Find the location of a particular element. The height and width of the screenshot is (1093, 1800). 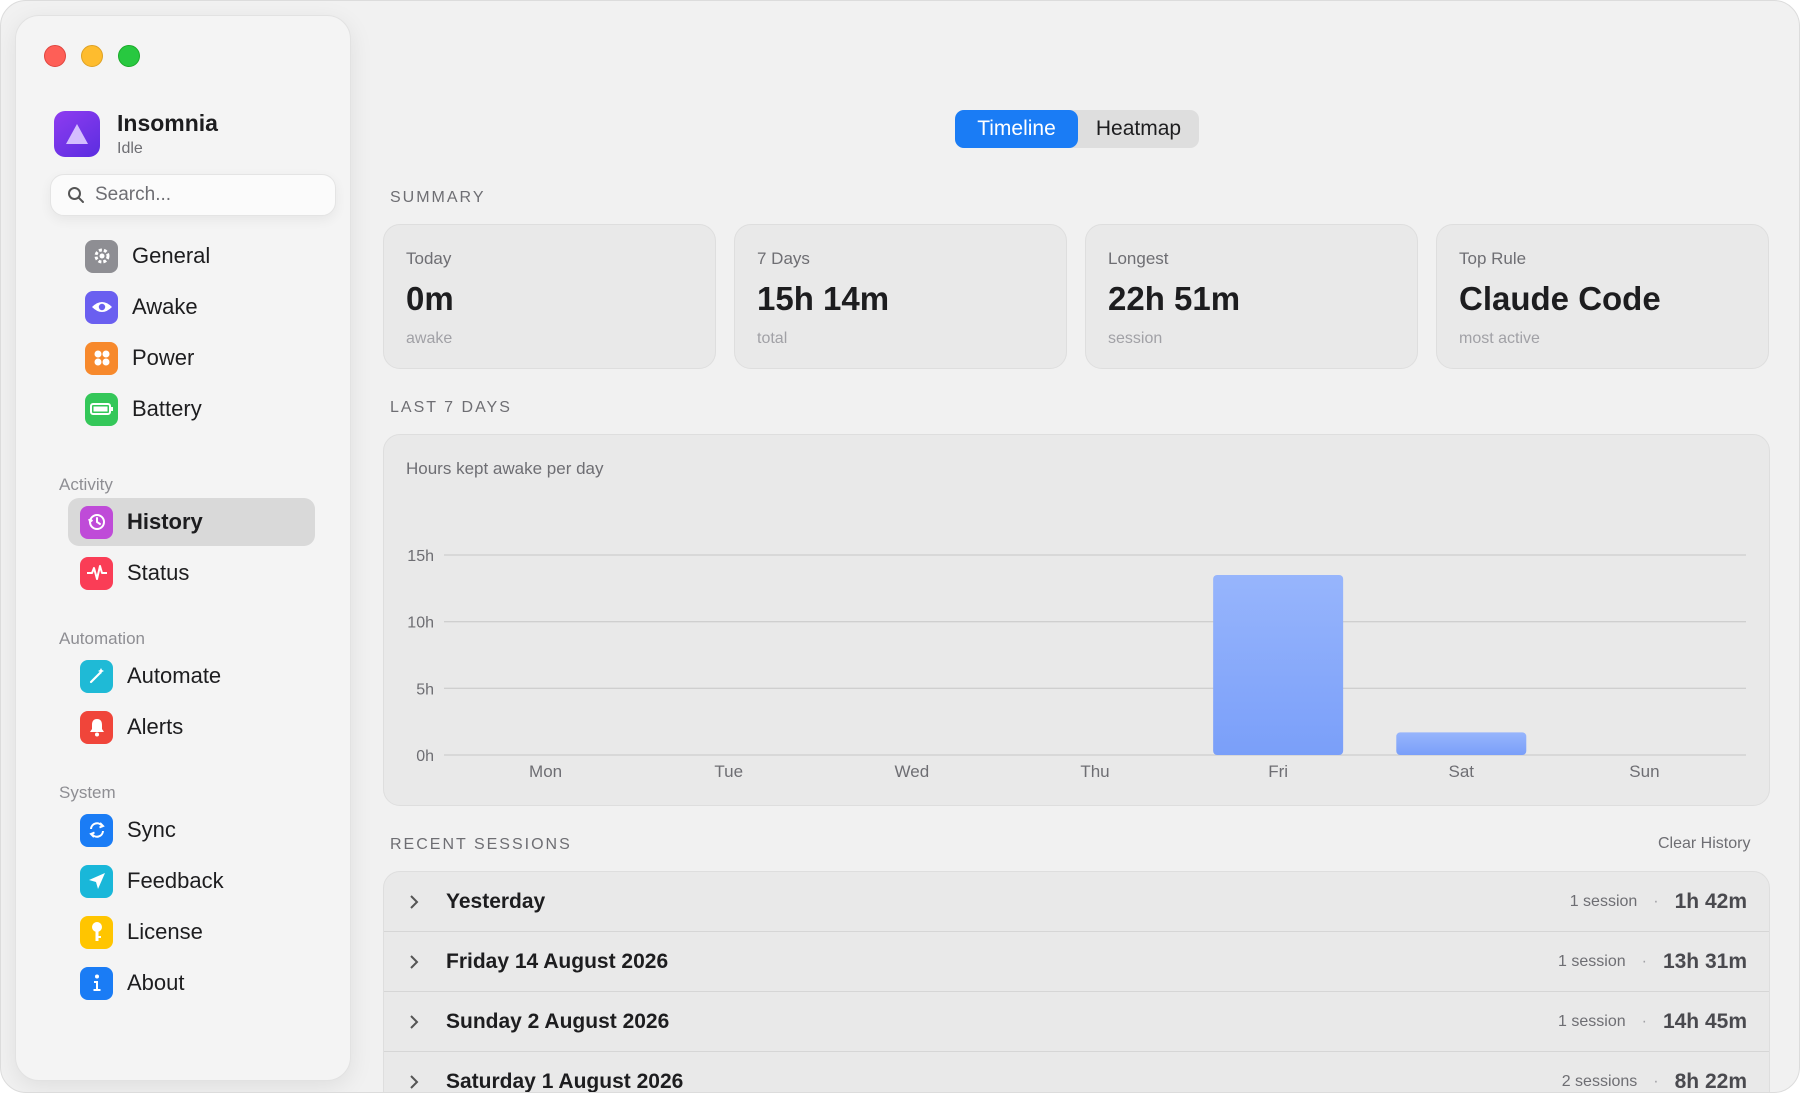

session-duration: 8h 22m is located at coordinates (1710, 1081).